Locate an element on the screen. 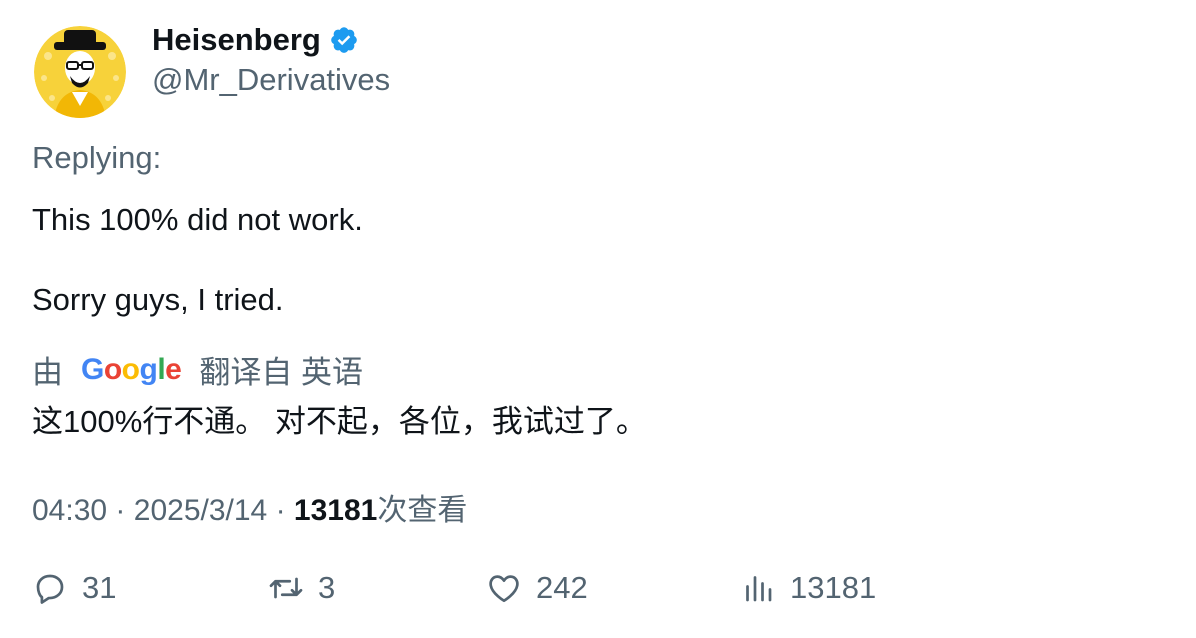  retweet-count: 3 is located at coordinates (327, 587).